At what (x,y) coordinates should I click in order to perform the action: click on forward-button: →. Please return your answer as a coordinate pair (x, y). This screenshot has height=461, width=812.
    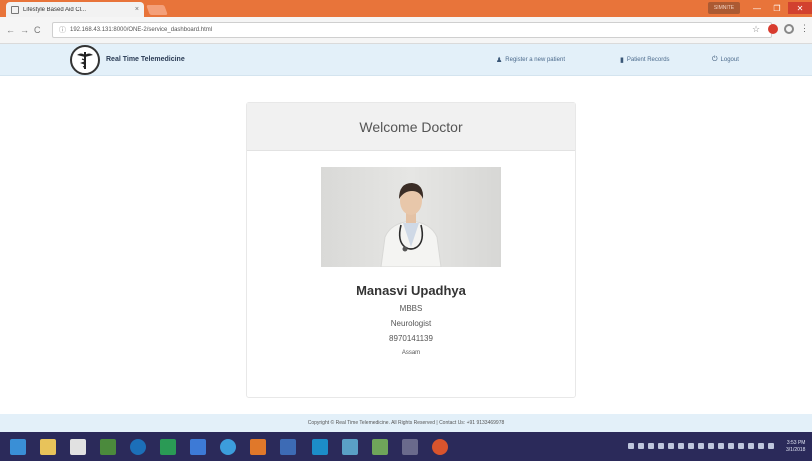
    Looking at the image, I should click on (24, 30).